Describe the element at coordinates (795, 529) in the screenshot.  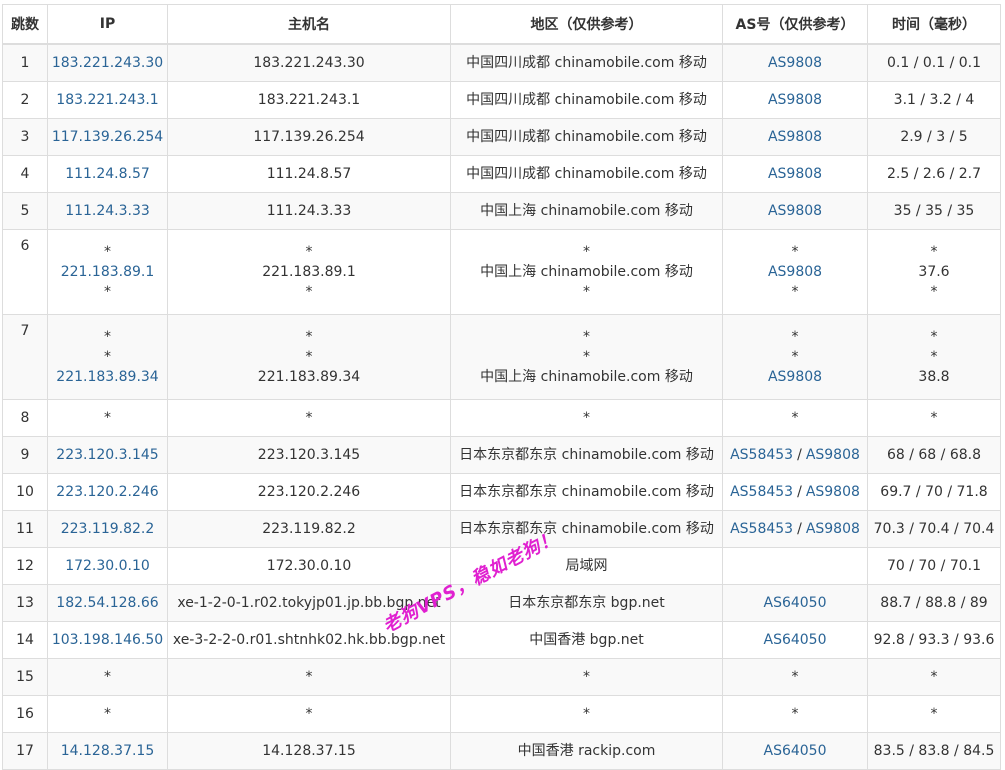
I see `as-line: AS58453/AS9808` at that location.